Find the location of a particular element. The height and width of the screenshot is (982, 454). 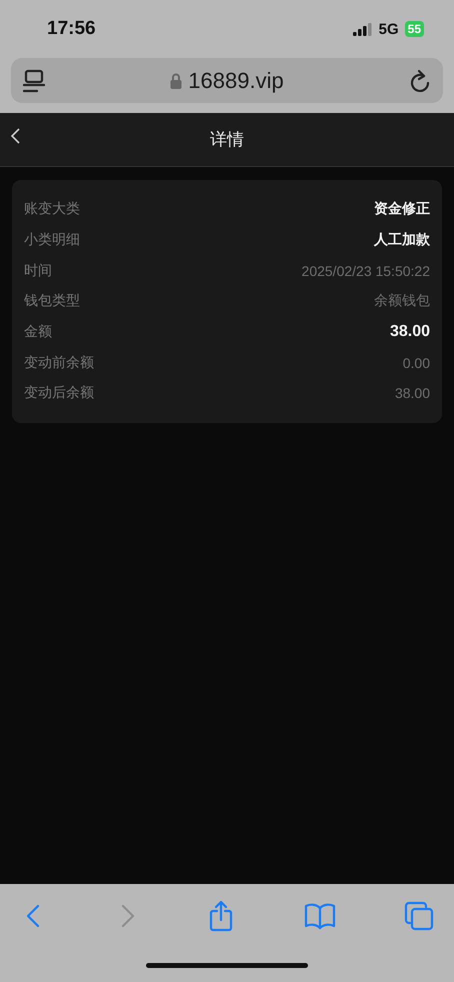

clock-time: 17:56 is located at coordinates (71, 29).